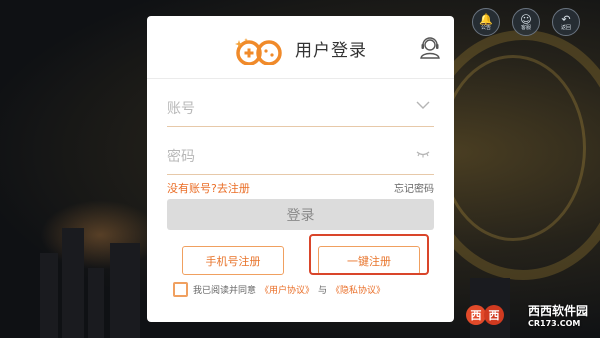 The width and height of the screenshot is (600, 338). Describe the element at coordinates (423, 153) in the screenshot. I see `eye-hidden-icon` at that location.